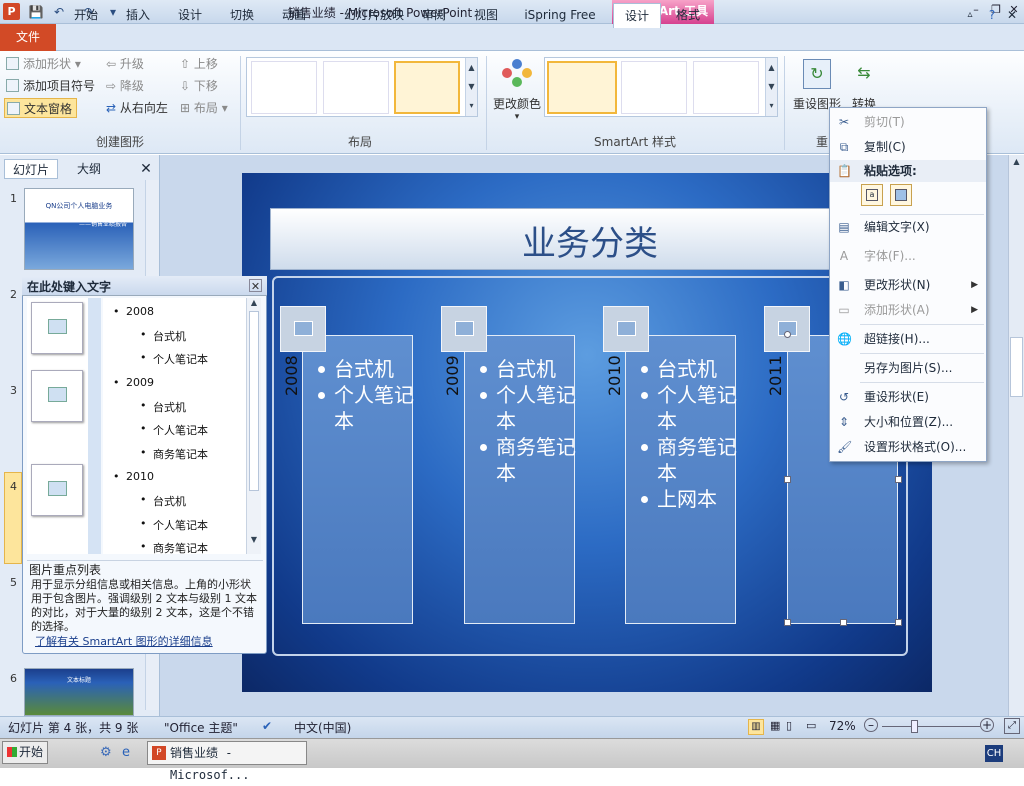  Describe the element at coordinates (374, 15) in the screenshot. I see `tab-slideshow: 幻灯片放映` at that location.